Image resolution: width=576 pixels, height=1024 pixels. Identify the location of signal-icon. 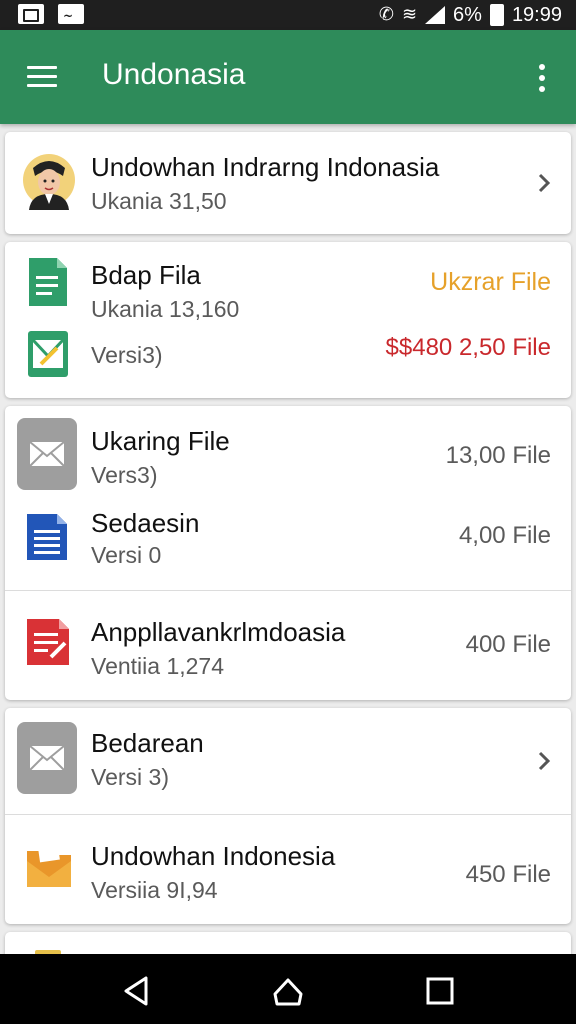
(435, 15).